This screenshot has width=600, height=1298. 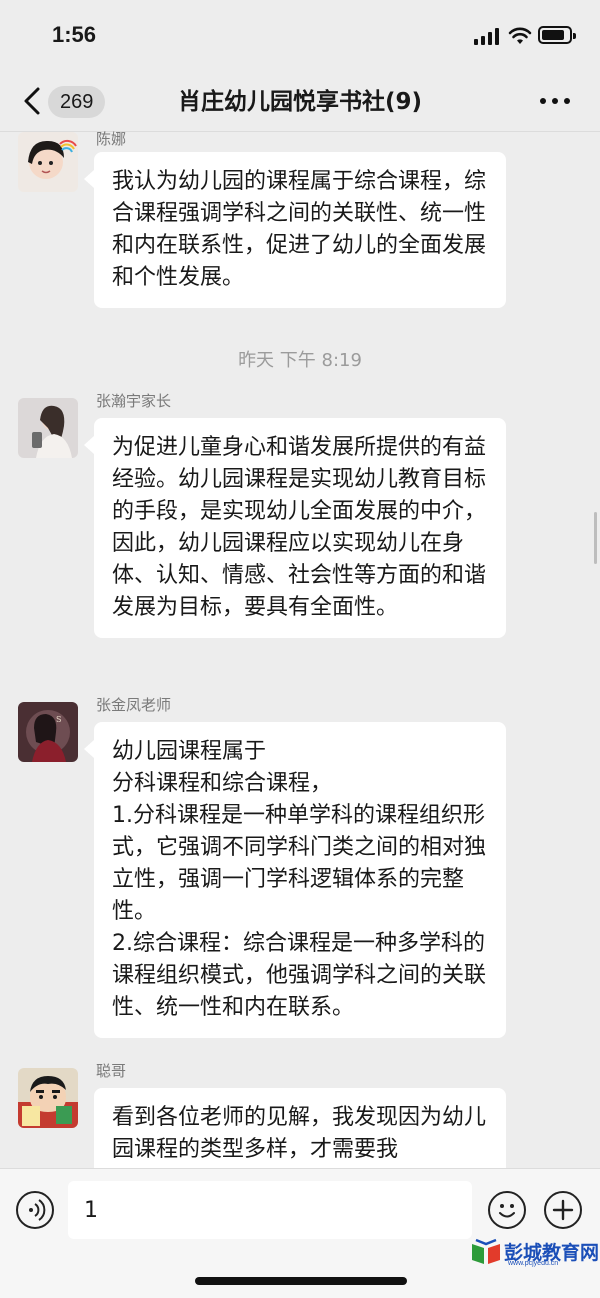 I want to click on status-bar: 1:56, so click(x=300, y=36).